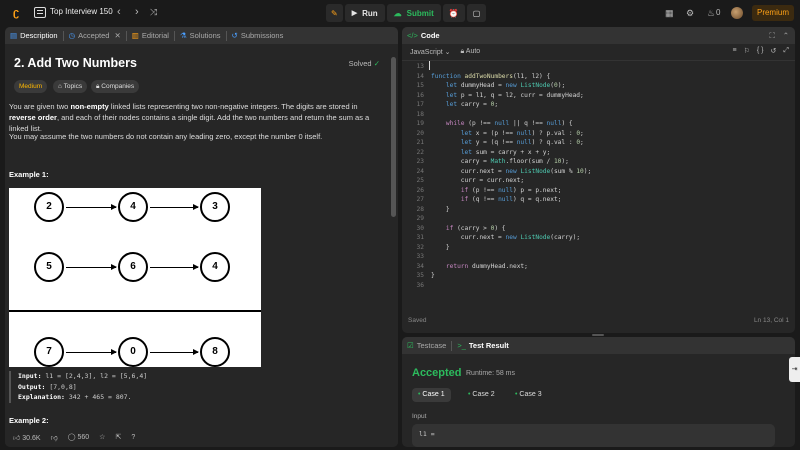 Image resolution: width=800 pixels, height=450 pixels. I want to click on fullscreen-icon: ⤢, so click(786, 51).